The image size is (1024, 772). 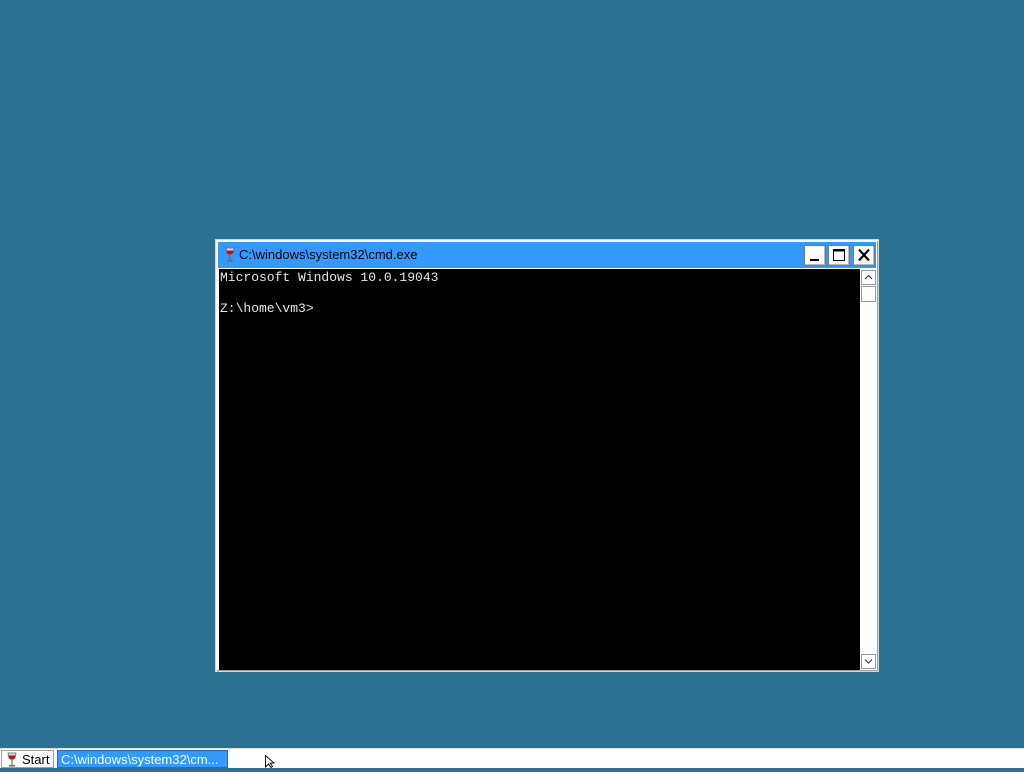 What do you see at coordinates (329, 277) in the screenshot?
I see `console-line: Microsoft Windows 10.0.19043` at bounding box center [329, 277].